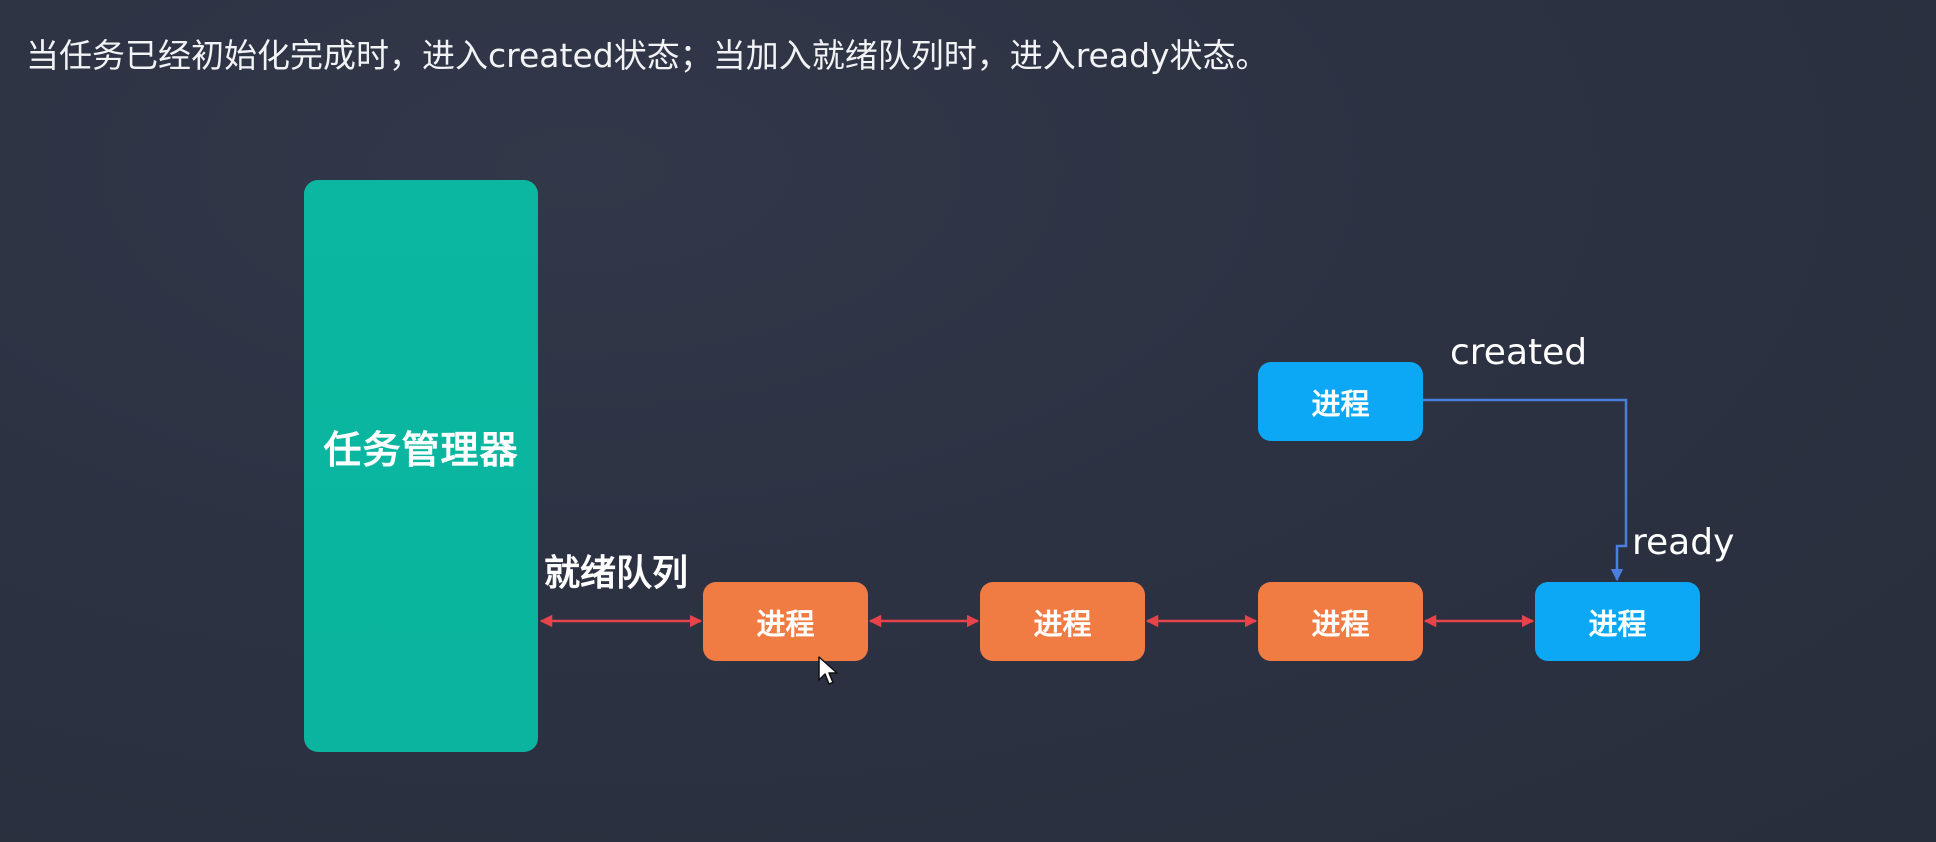  I want to click on process-node-1: 进程, so click(785, 621).